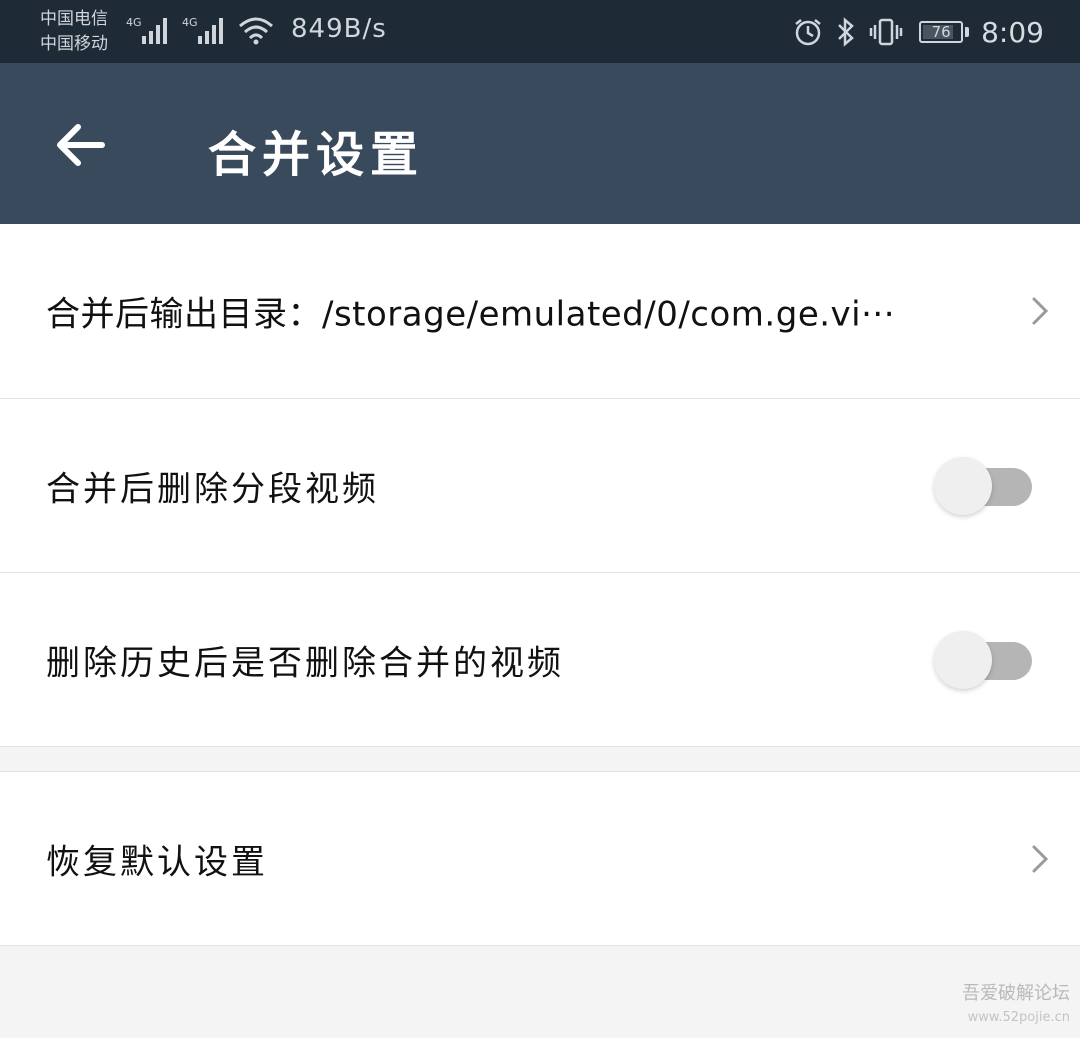 The height and width of the screenshot is (1038, 1080). Describe the element at coordinates (1018, 1017) in the screenshot. I see `watermark-line-2: www.52pojie.cn` at that location.